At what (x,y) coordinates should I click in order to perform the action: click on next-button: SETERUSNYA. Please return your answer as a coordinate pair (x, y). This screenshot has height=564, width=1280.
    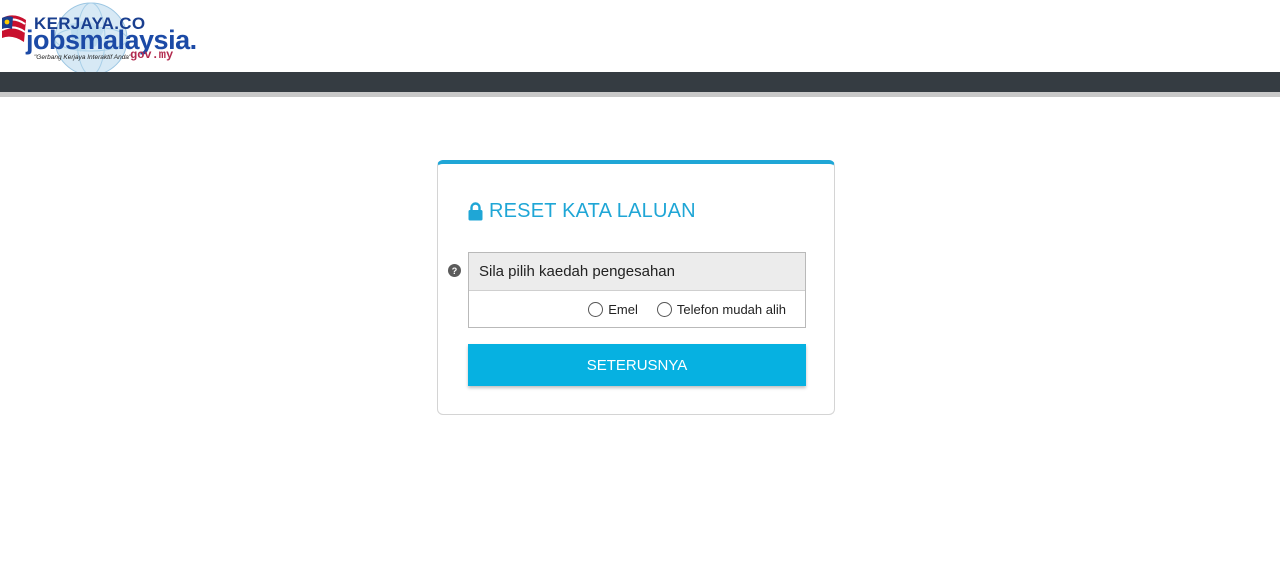
    Looking at the image, I should click on (637, 365).